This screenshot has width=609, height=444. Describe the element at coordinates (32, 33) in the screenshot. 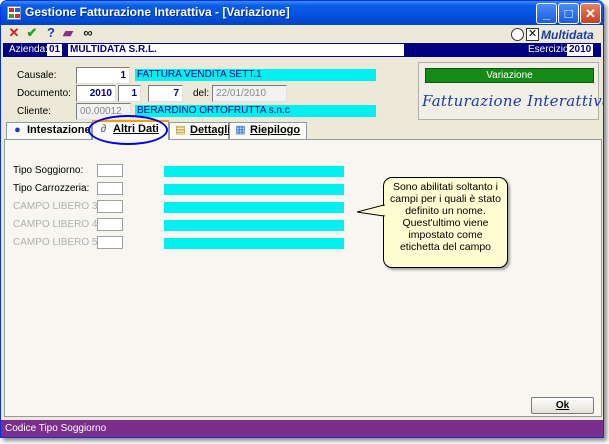

I see `check-green-icon: ✔` at that location.